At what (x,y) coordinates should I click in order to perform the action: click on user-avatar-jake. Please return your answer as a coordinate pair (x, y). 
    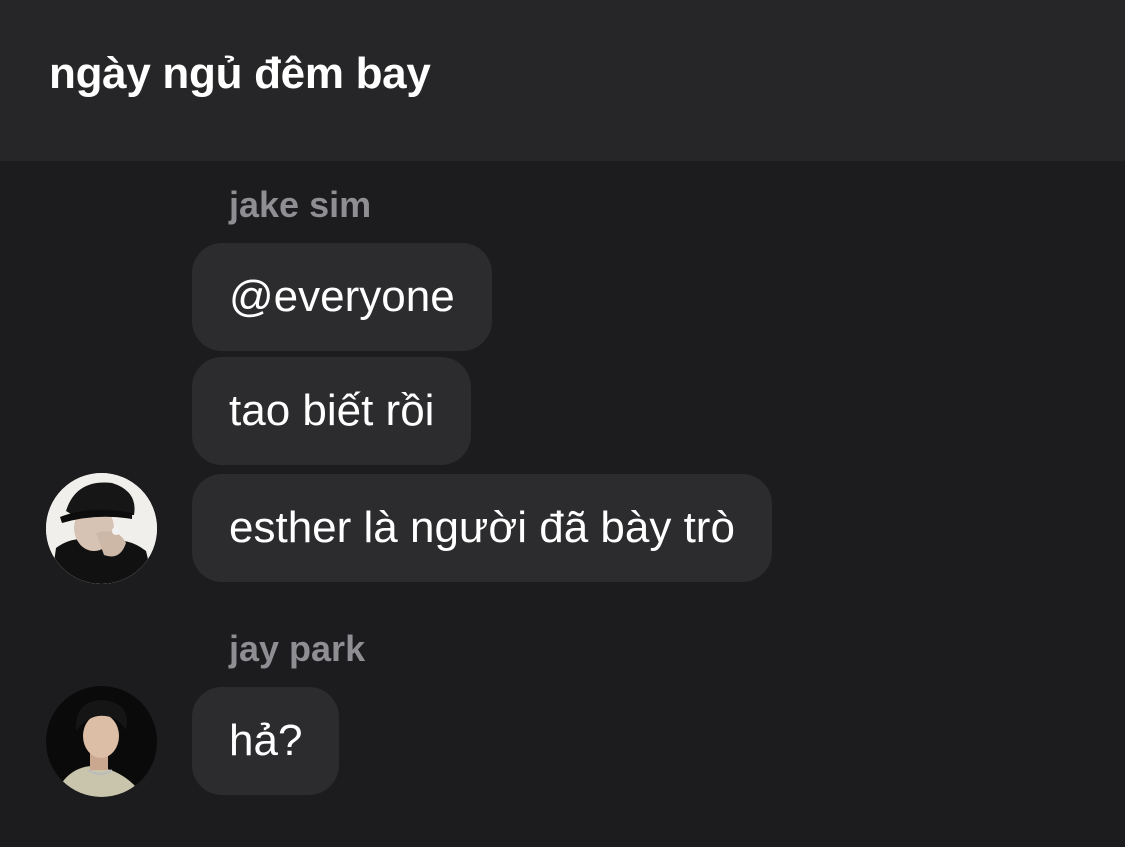
    Looking at the image, I should click on (101, 528).